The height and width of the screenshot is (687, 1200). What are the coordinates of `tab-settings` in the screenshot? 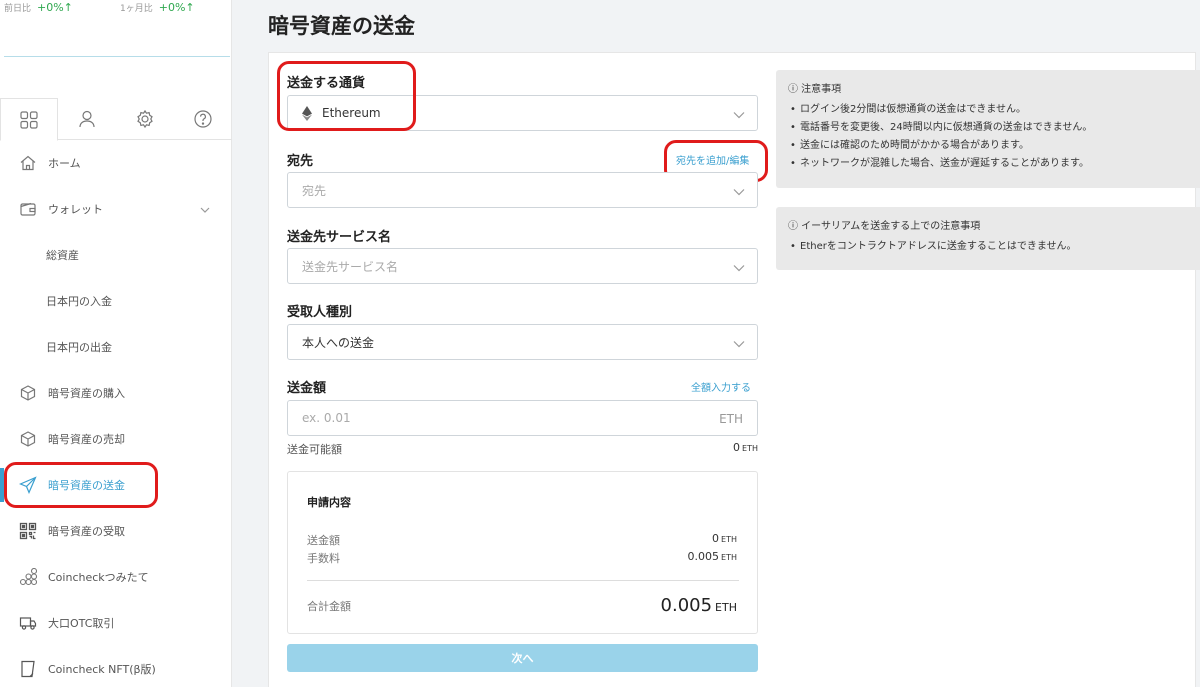 It's located at (145, 119).